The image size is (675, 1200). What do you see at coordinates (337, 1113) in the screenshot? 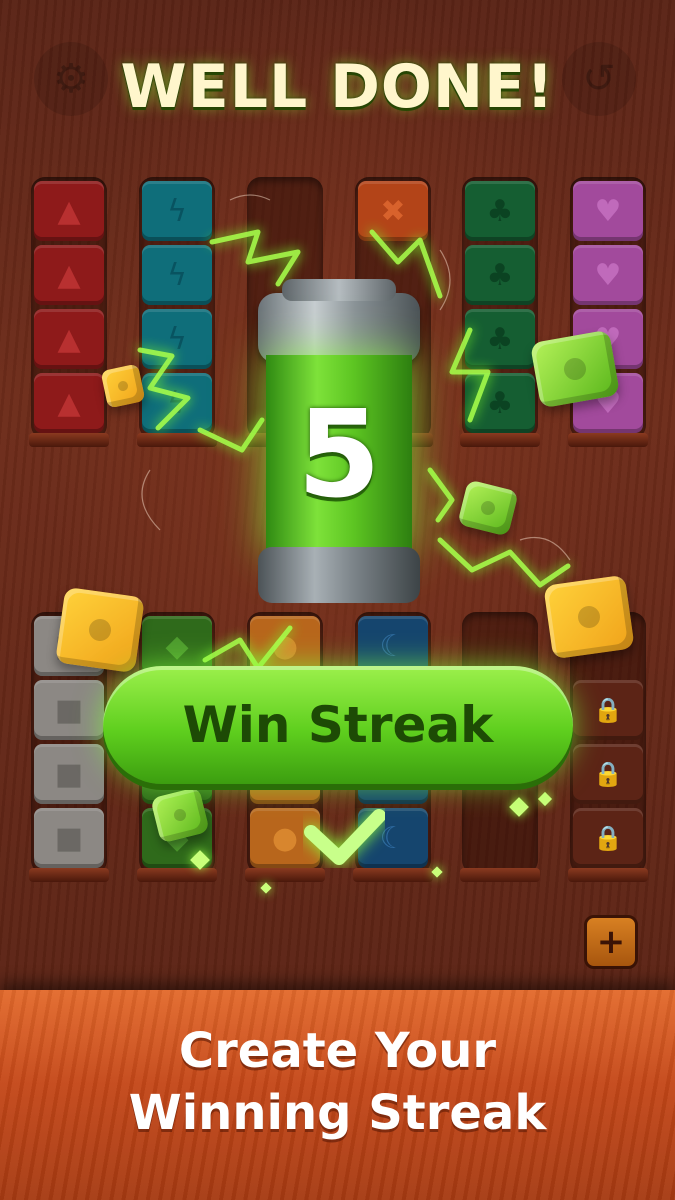
I see `promo-line-2: Winning Streak` at bounding box center [337, 1113].